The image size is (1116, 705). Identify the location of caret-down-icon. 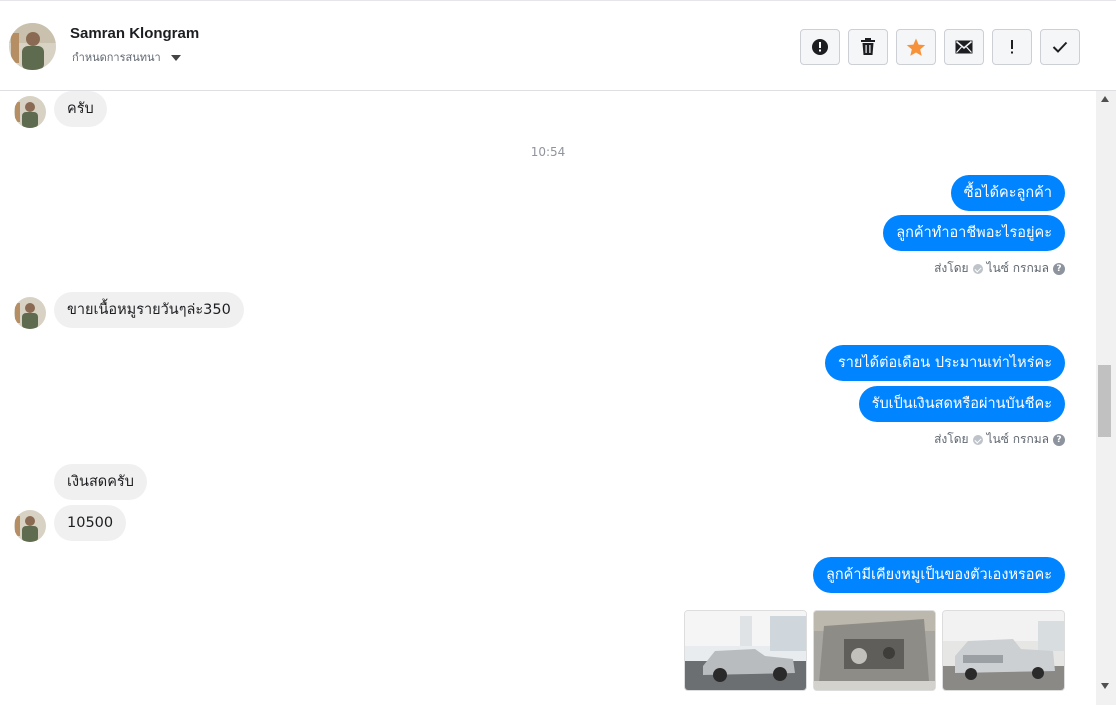
(175, 57).